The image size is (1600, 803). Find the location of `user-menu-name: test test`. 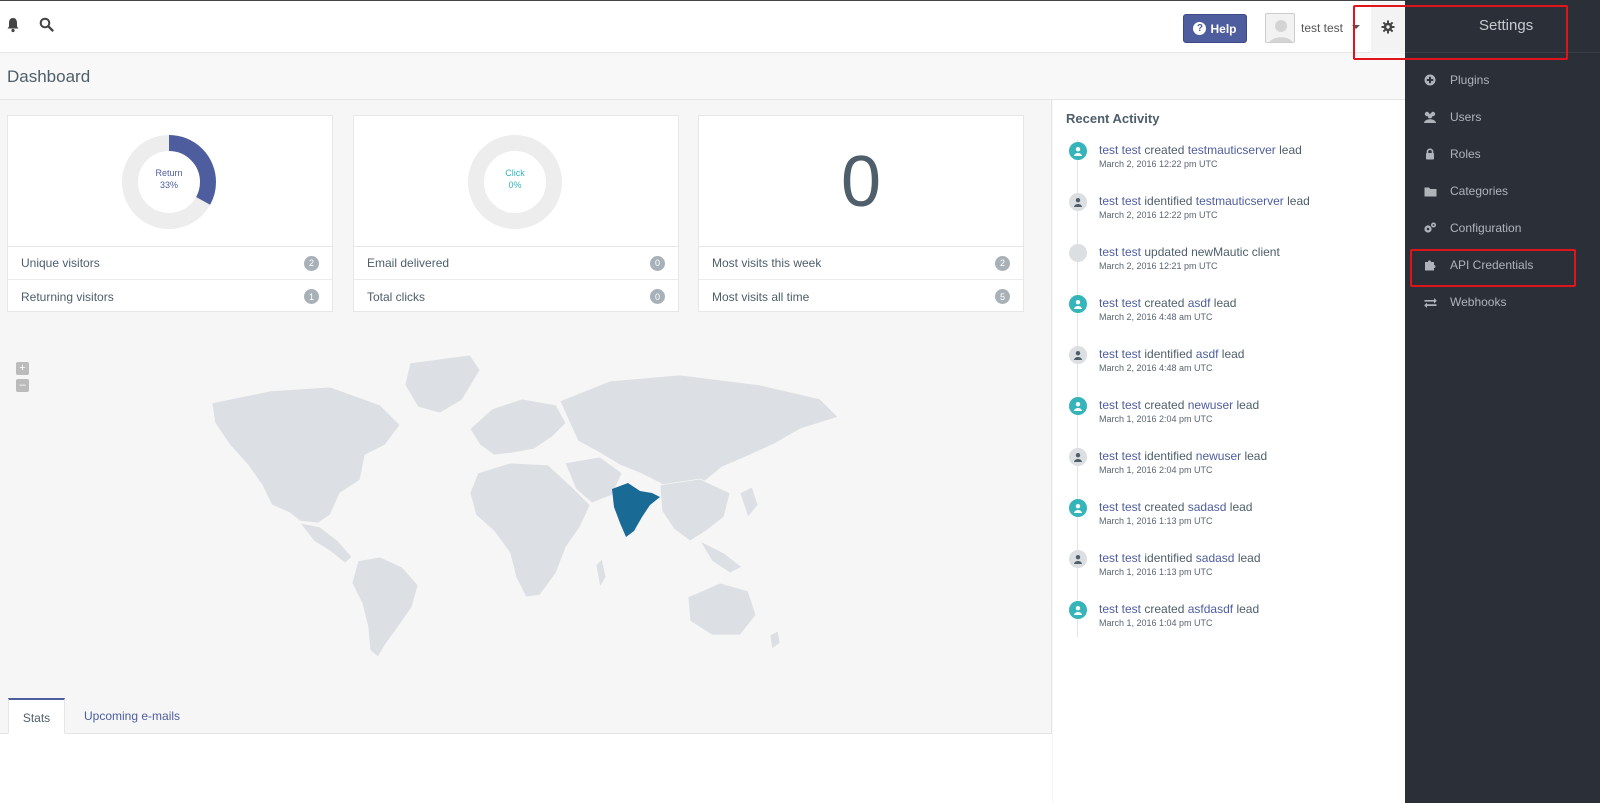

user-menu-name: test test is located at coordinates (1322, 28).